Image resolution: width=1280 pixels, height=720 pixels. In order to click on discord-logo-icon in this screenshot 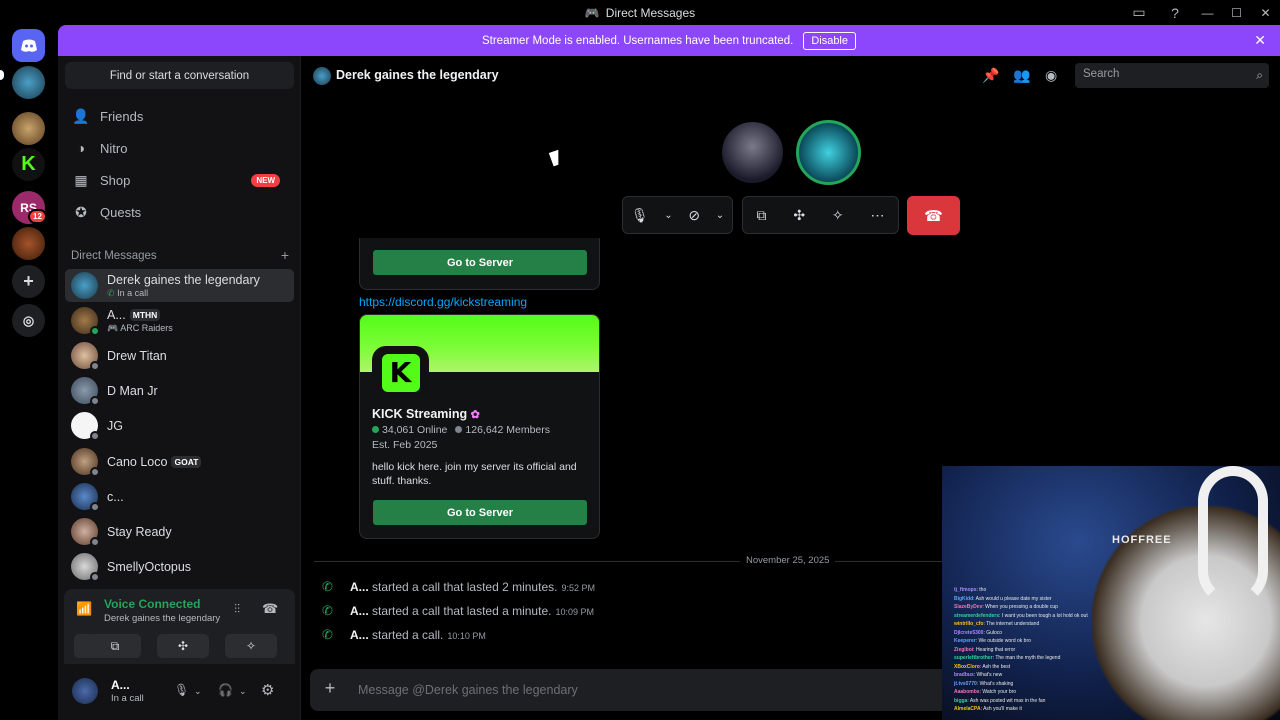, I will do `click(28, 45)`.